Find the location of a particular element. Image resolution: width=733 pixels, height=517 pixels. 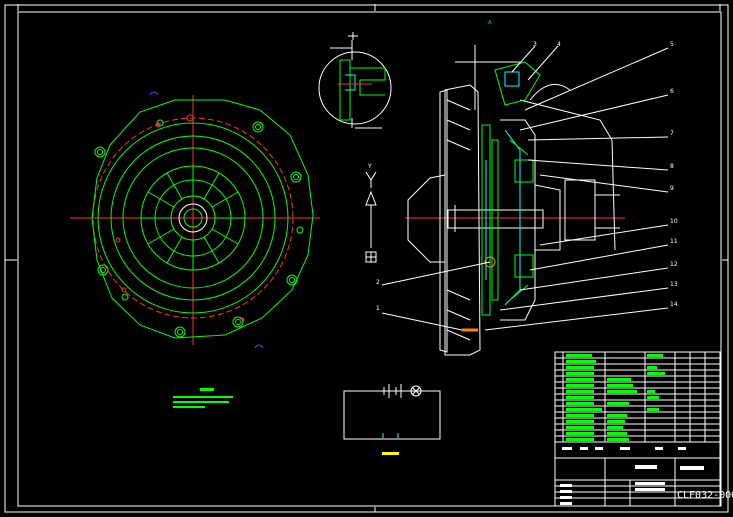

title-block: CLF032-00000 is located at coordinates (643, 429).